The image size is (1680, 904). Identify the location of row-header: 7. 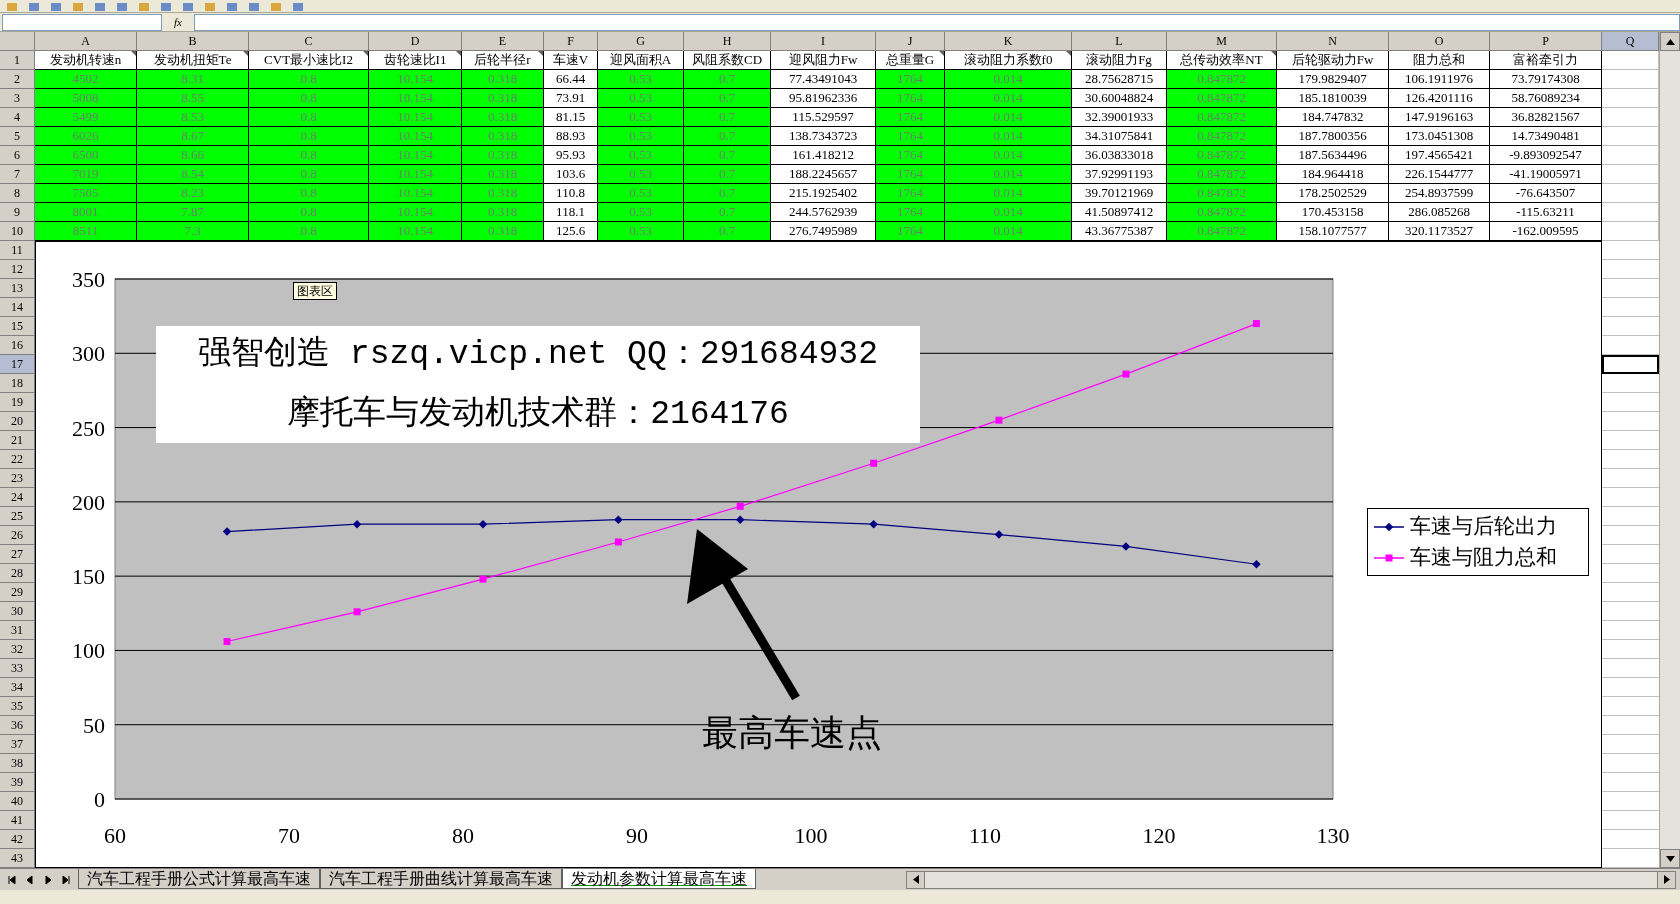
(17, 174).